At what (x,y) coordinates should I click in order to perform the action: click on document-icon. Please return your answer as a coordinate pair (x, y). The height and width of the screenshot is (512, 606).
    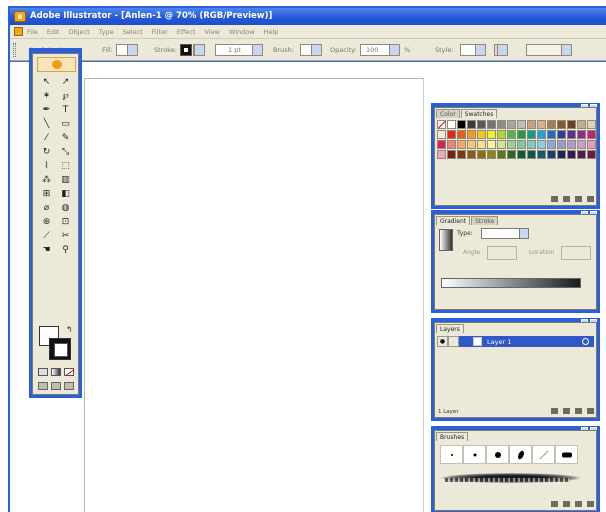
    Looking at the image, I should click on (18, 31).